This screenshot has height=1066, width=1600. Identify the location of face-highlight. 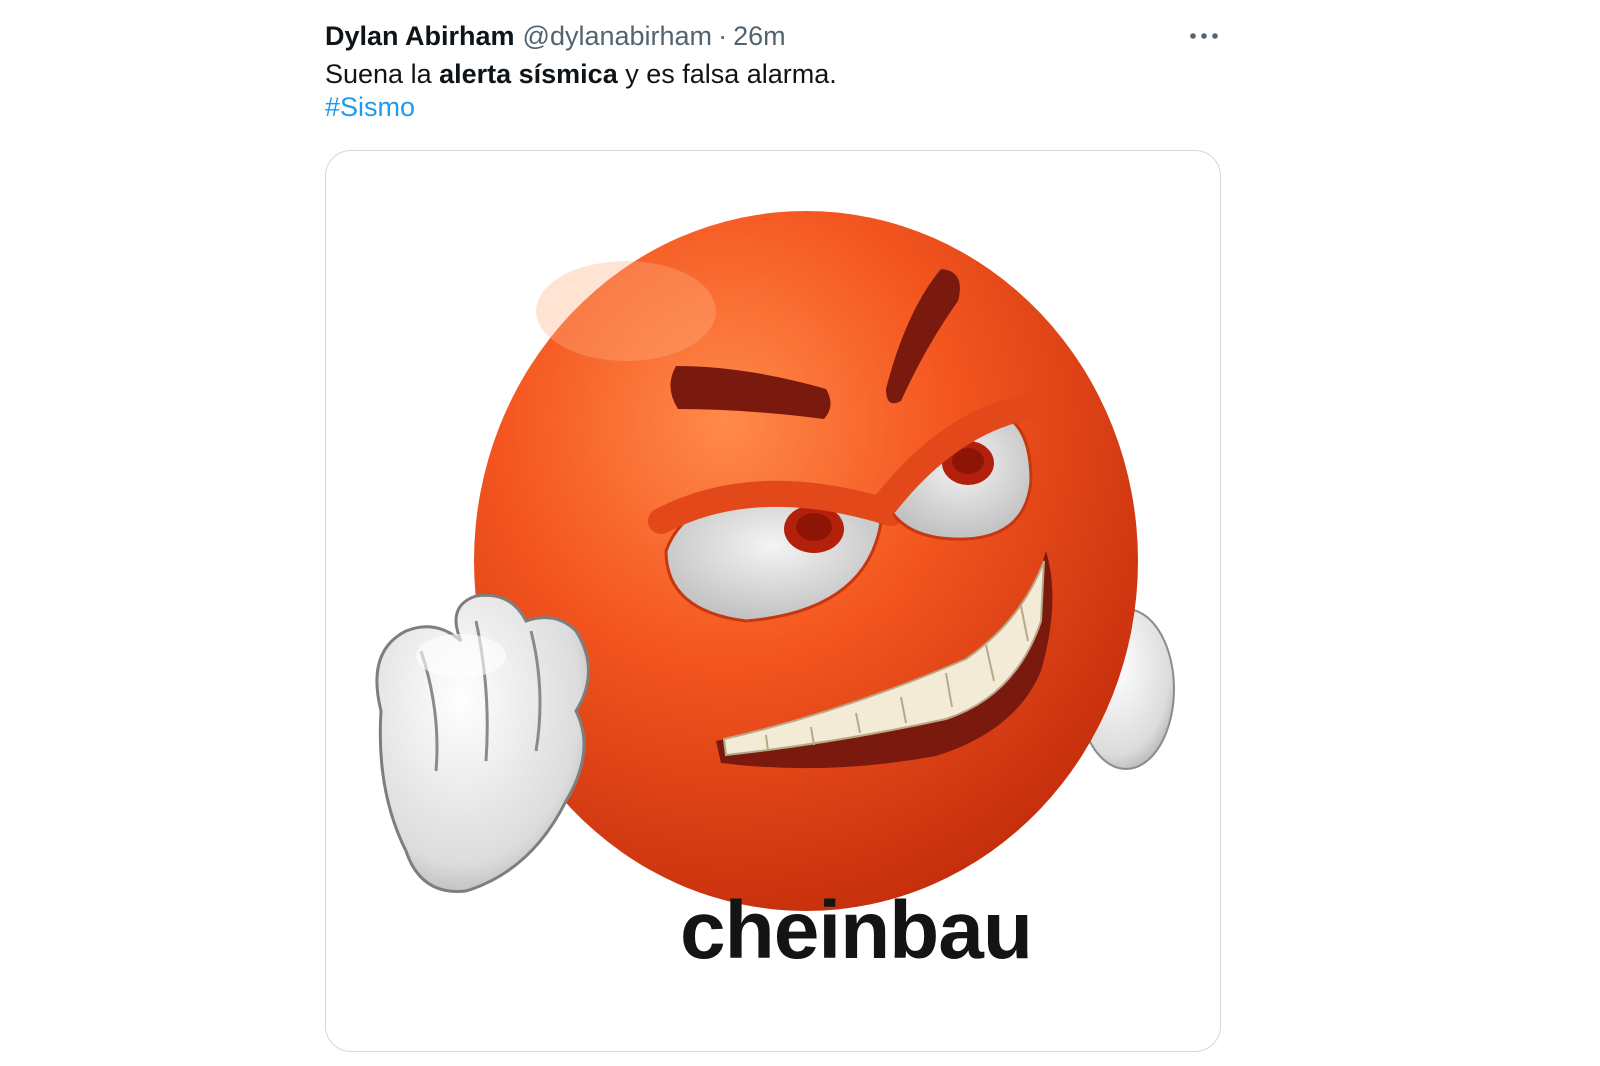
(626, 311).